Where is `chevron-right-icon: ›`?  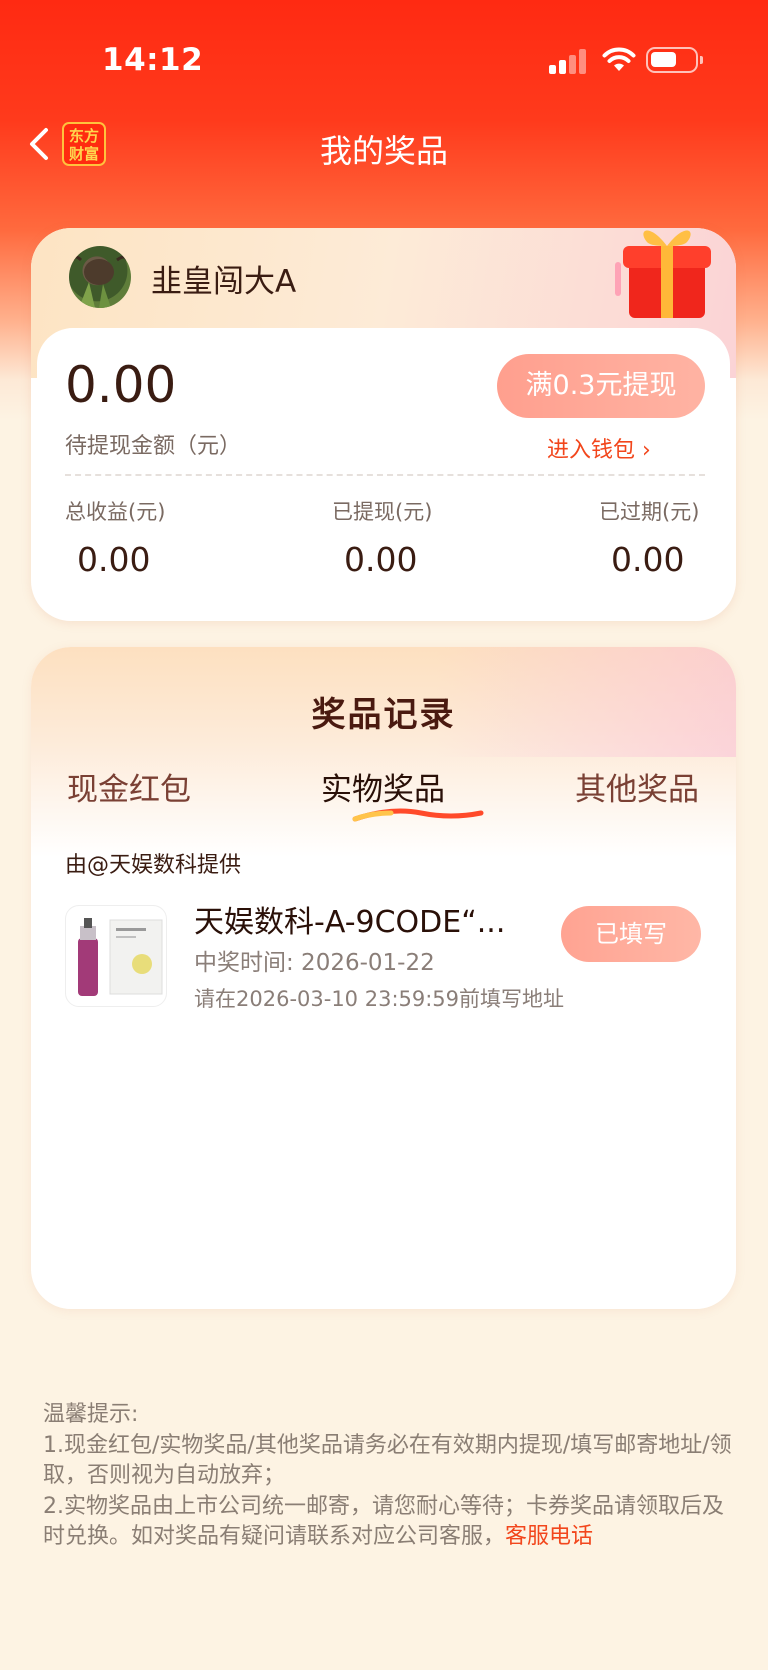
chevron-right-icon: › is located at coordinates (646, 450).